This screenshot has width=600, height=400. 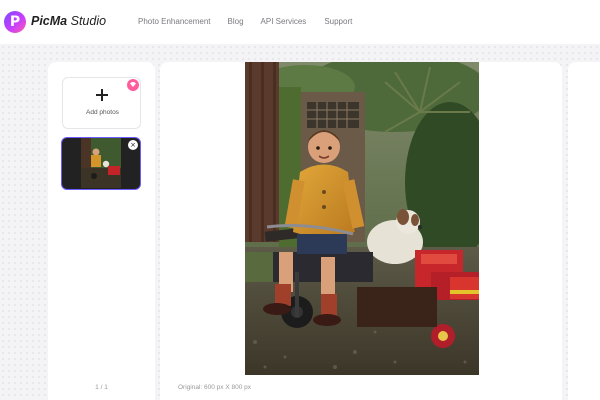 What do you see at coordinates (338, 21) in the screenshot?
I see `nav-support: Support` at bounding box center [338, 21].